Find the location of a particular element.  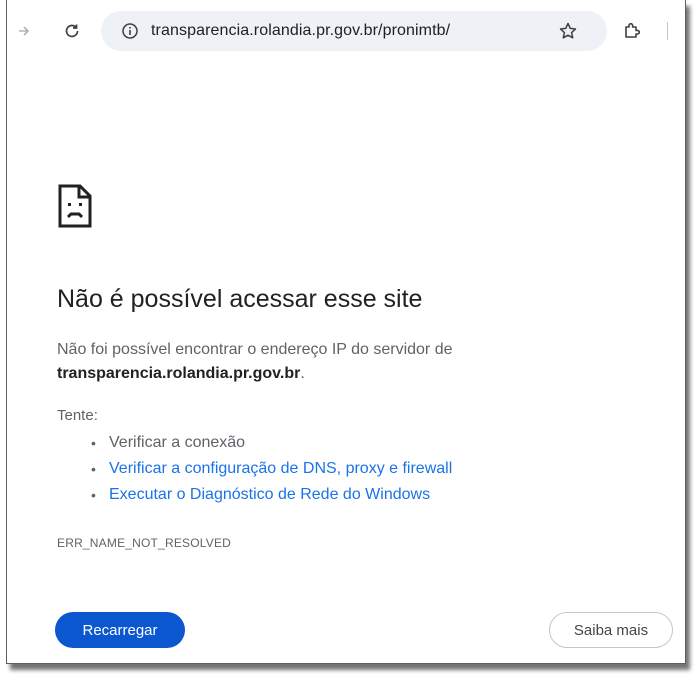

sad-page-icon is located at coordinates (75, 206).